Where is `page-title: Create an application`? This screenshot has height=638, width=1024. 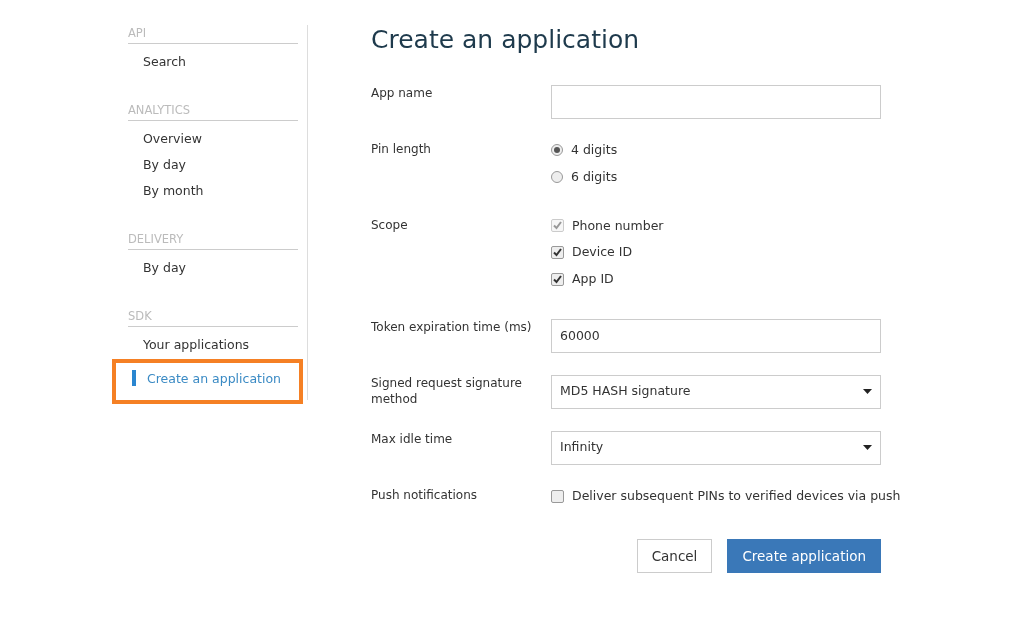 page-title: Create an application is located at coordinates (506, 40).